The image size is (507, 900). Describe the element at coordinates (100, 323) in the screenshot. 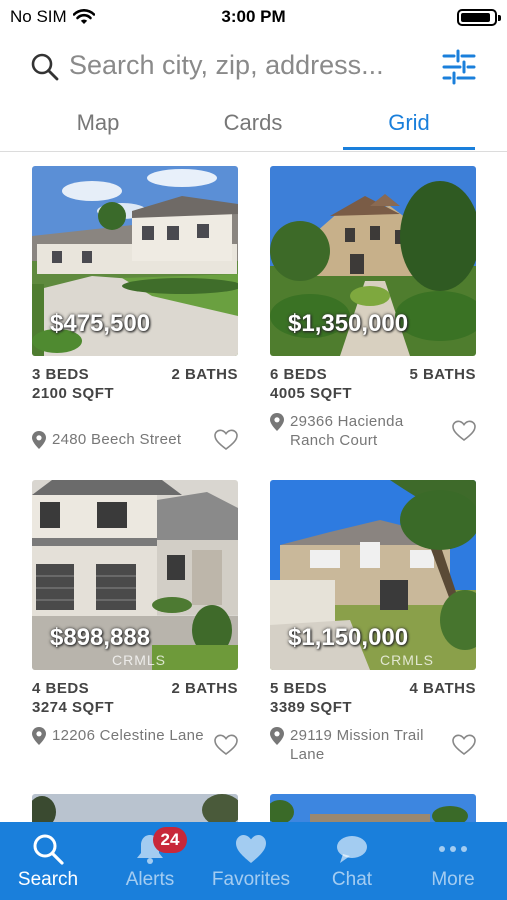

I see `listing-price: $475,500` at that location.